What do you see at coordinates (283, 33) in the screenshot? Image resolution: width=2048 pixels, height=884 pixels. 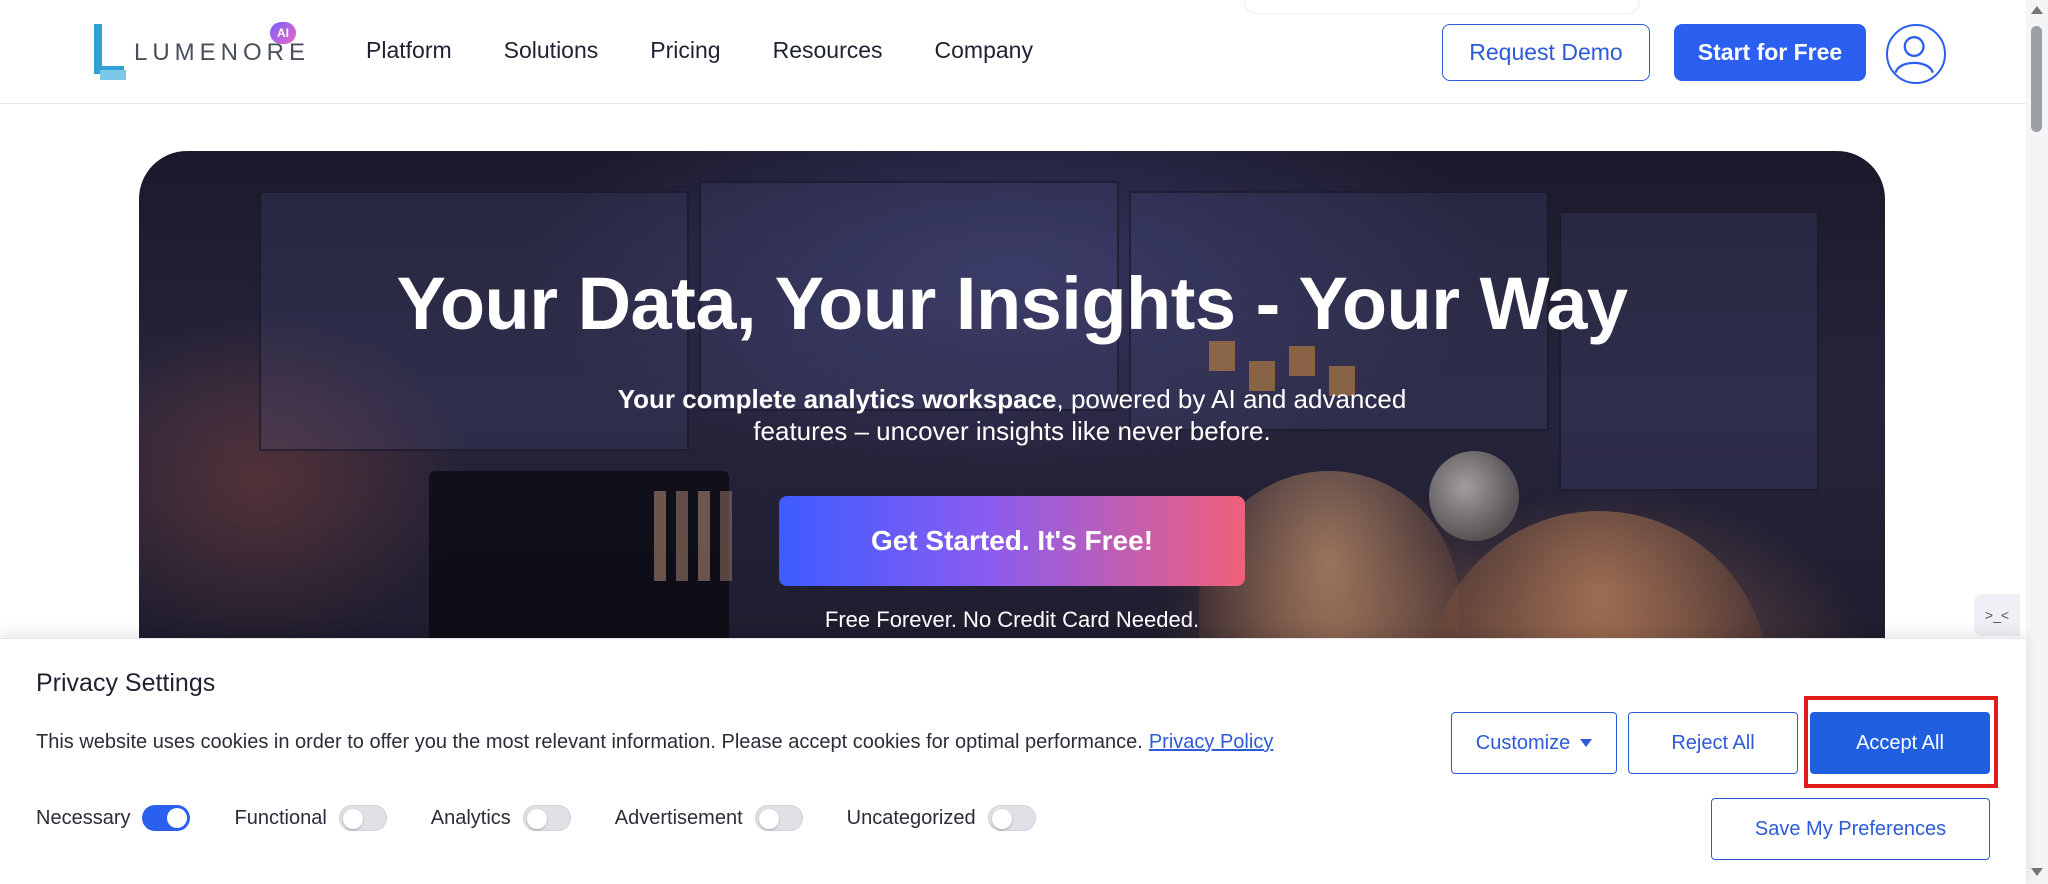 I see `logo-ai-badge: AI` at bounding box center [283, 33].